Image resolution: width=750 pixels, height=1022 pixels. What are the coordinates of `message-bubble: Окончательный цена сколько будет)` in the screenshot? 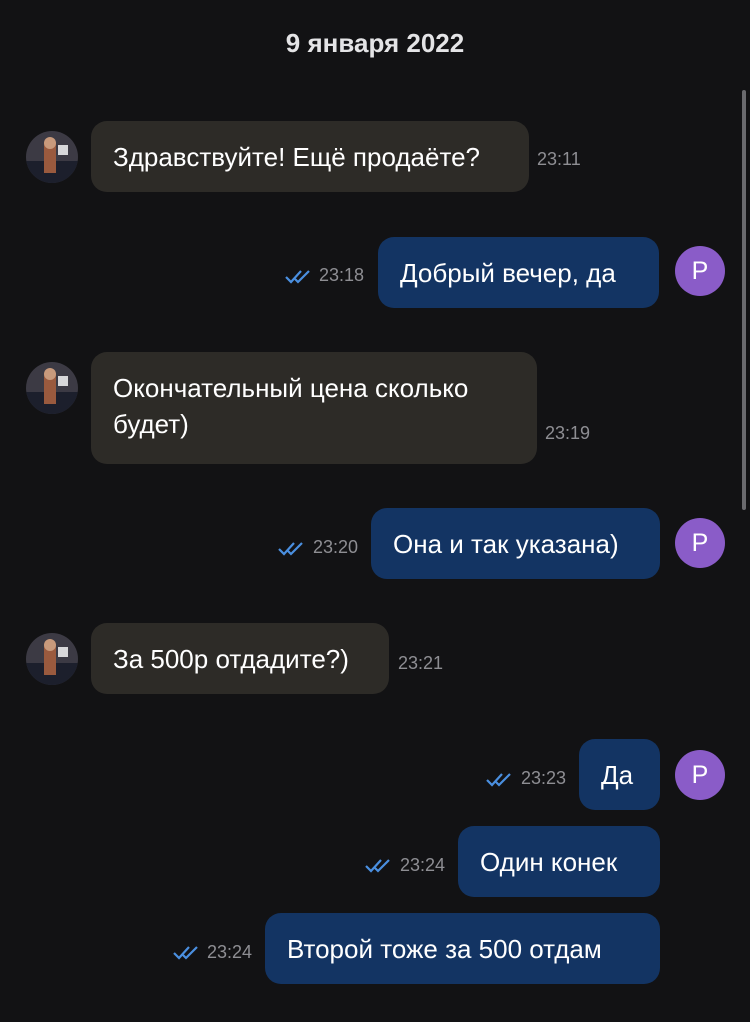 It's located at (314, 408).